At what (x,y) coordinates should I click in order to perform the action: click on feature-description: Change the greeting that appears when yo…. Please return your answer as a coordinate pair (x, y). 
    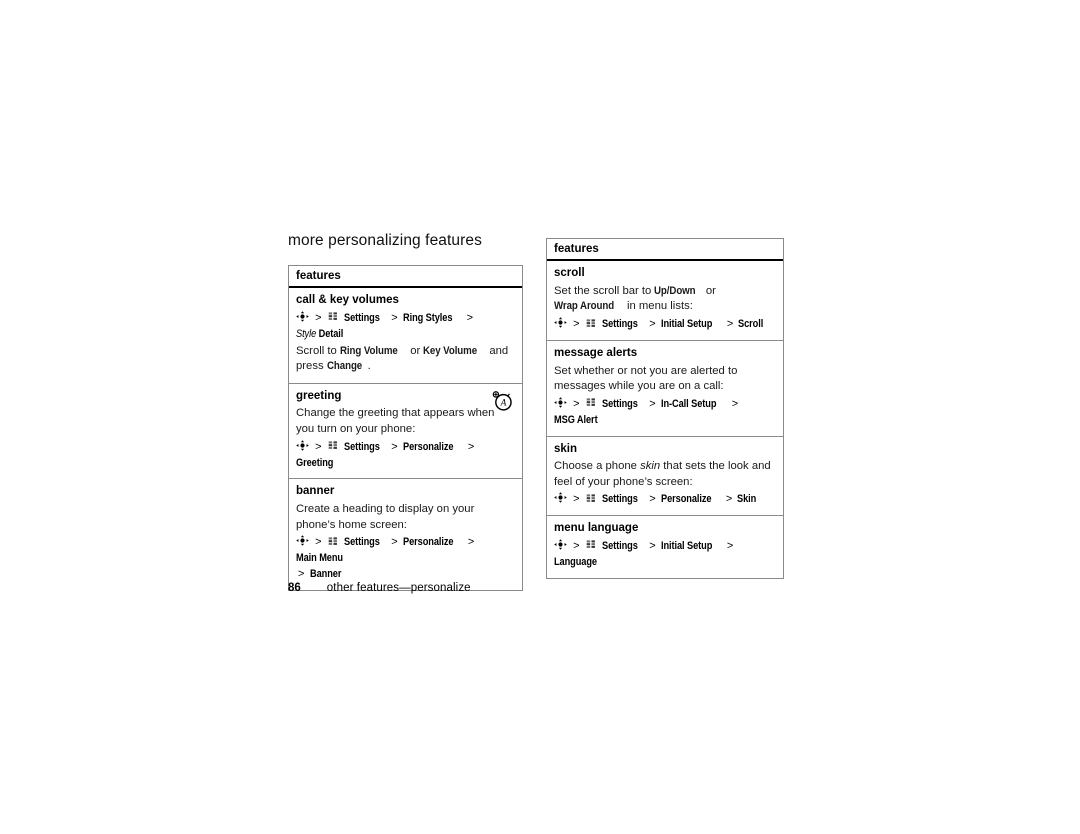
    Looking at the image, I should click on (395, 421).